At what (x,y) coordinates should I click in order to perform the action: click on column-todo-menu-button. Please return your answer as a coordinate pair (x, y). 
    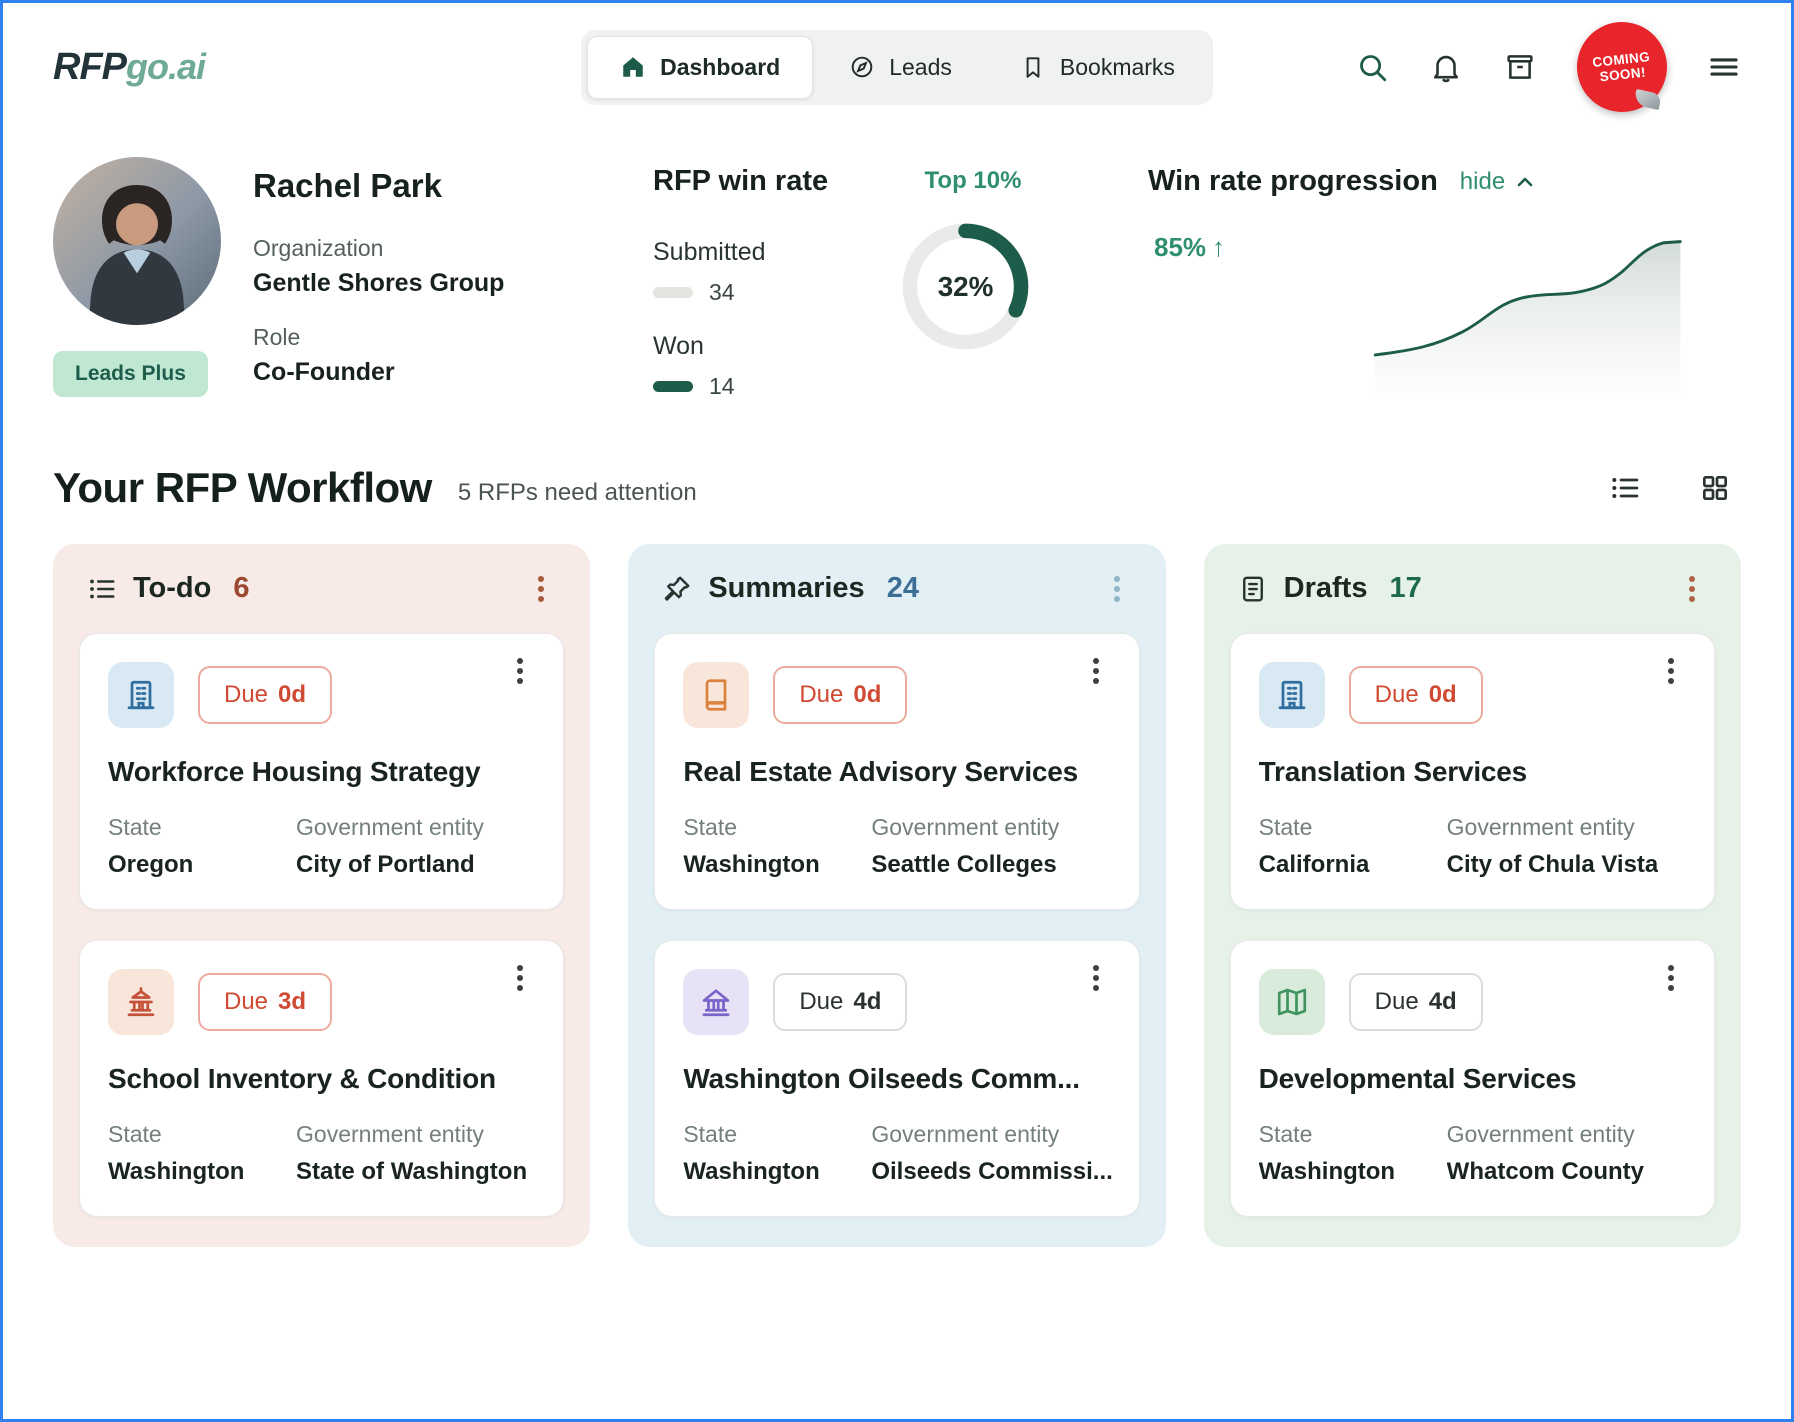
    Looking at the image, I should click on (541, 588).